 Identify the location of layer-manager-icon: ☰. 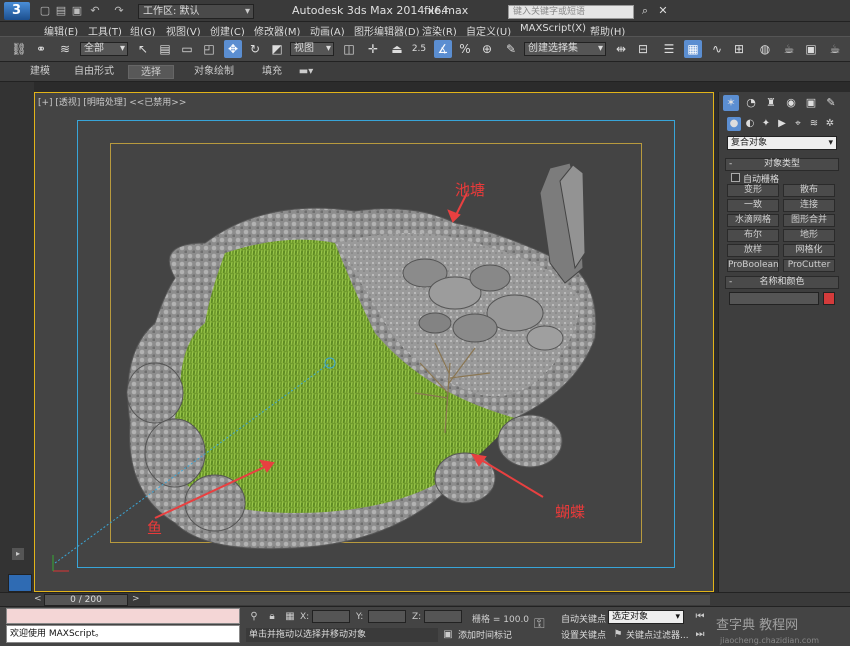
(669, 49).